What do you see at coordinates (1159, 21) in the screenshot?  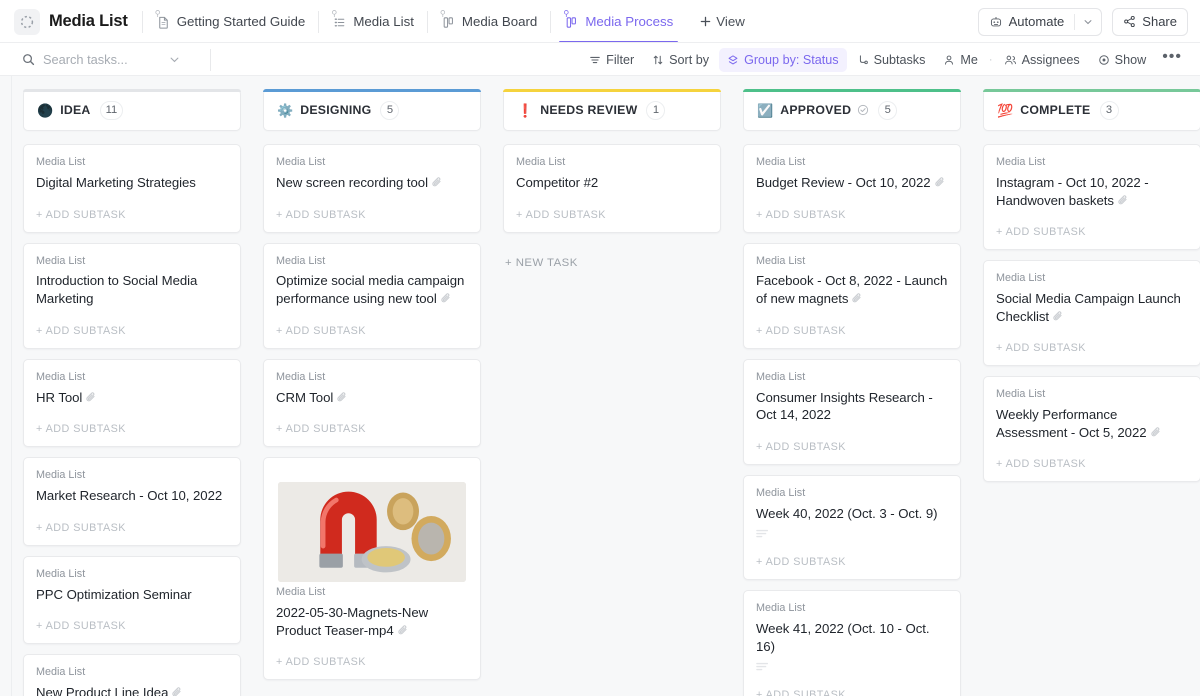 I see `share-label: Share` at bounding box center [1159, 21].